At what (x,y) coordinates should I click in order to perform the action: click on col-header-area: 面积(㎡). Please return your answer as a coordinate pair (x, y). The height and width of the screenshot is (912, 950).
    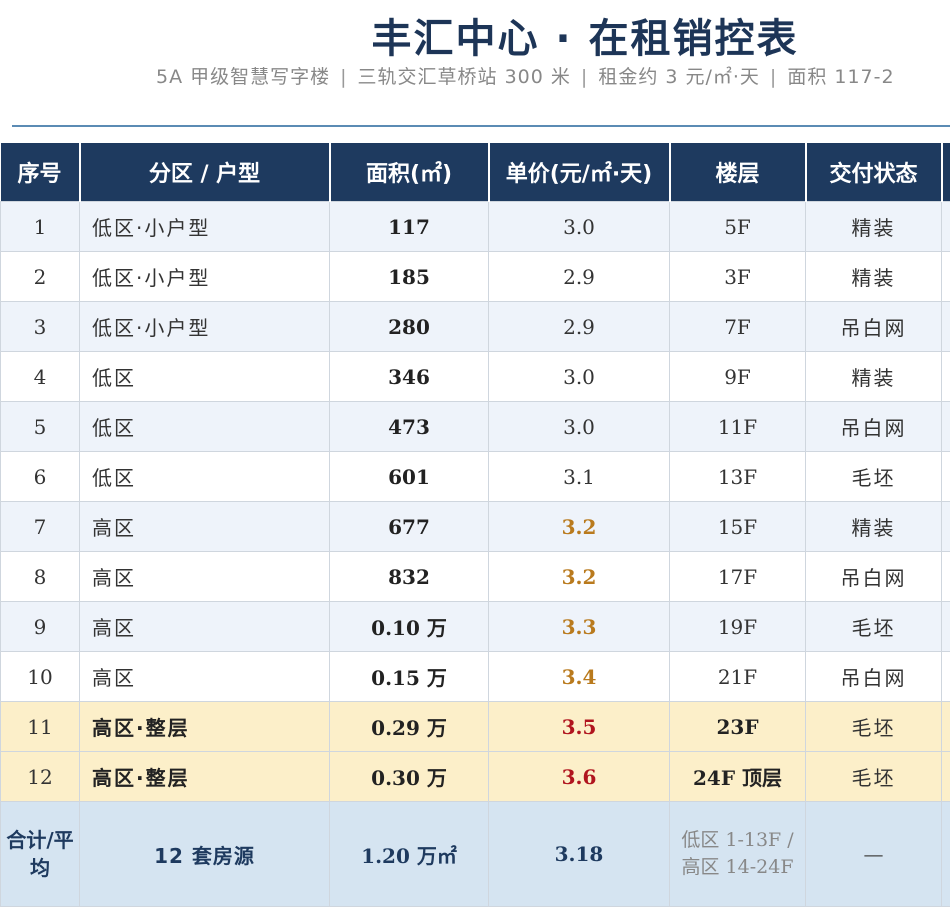
    Looking at the image, I should click on (409, 172).